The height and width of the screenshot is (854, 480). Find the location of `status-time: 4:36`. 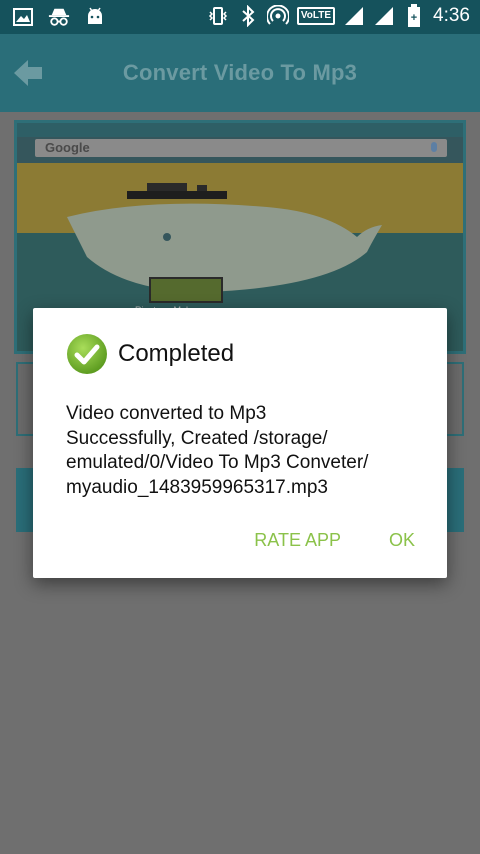

status-time: 4:36 is located at coordinates (451, 15).